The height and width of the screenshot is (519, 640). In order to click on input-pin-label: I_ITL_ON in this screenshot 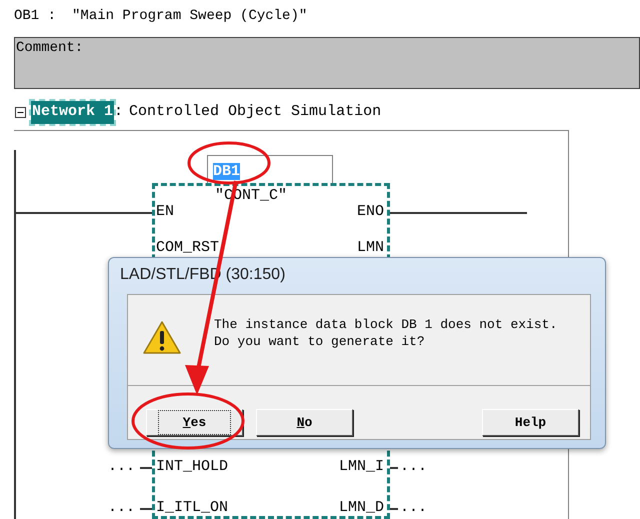, I will do `click(192, 508)`.